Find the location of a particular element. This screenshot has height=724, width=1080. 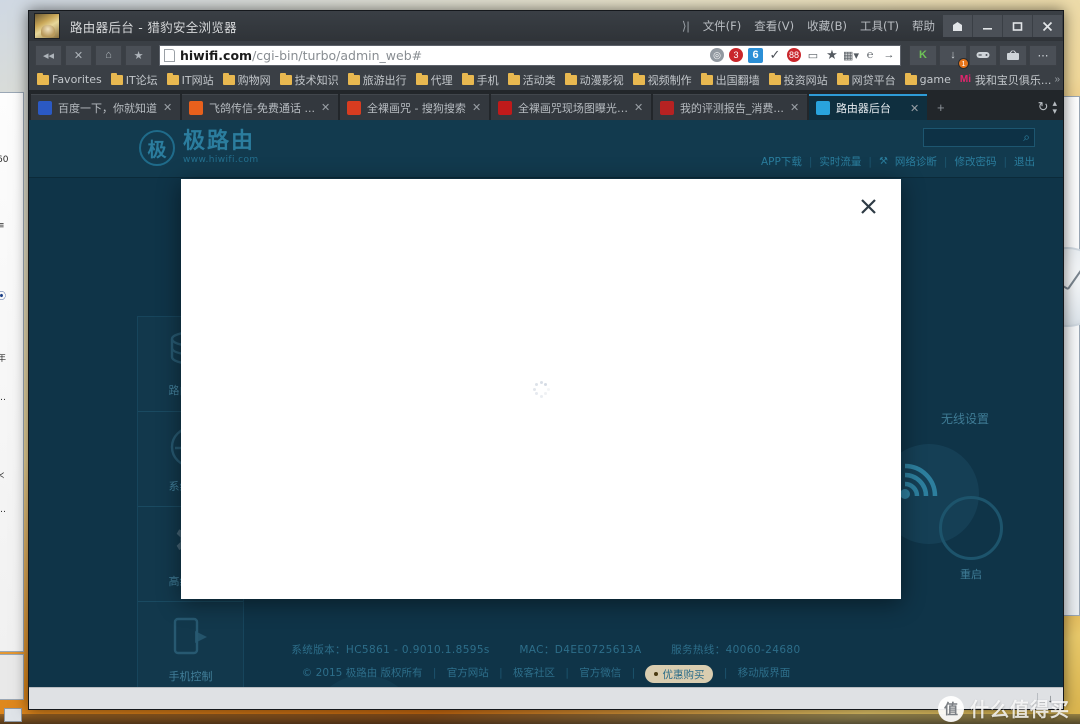

bookmark-item: 网贷平台 is located at coordinates (866, 80).